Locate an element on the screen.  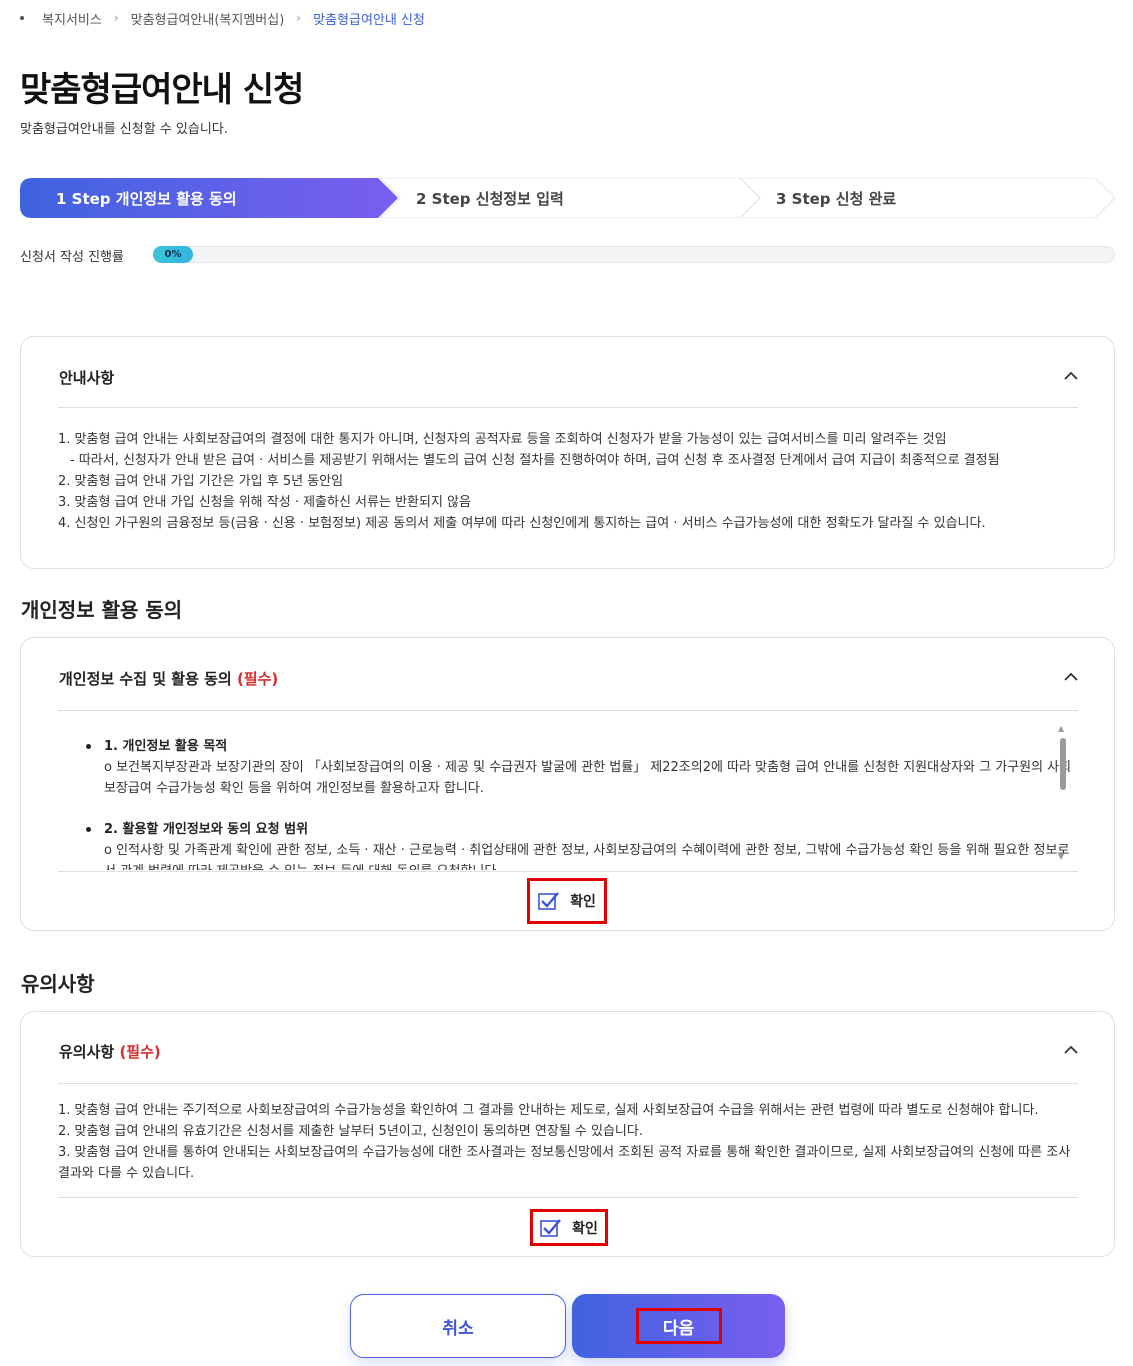
consent-panel-title: 개인정보 수집 및 활용 동의 (필수) is located at coordinates (168, 678).